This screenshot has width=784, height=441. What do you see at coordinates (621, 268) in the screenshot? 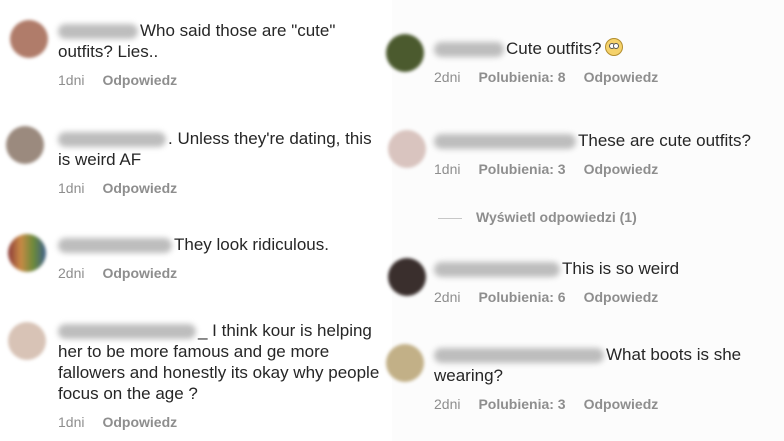
I see `comment-text: This is so weird` at bounding box center [621, 268].